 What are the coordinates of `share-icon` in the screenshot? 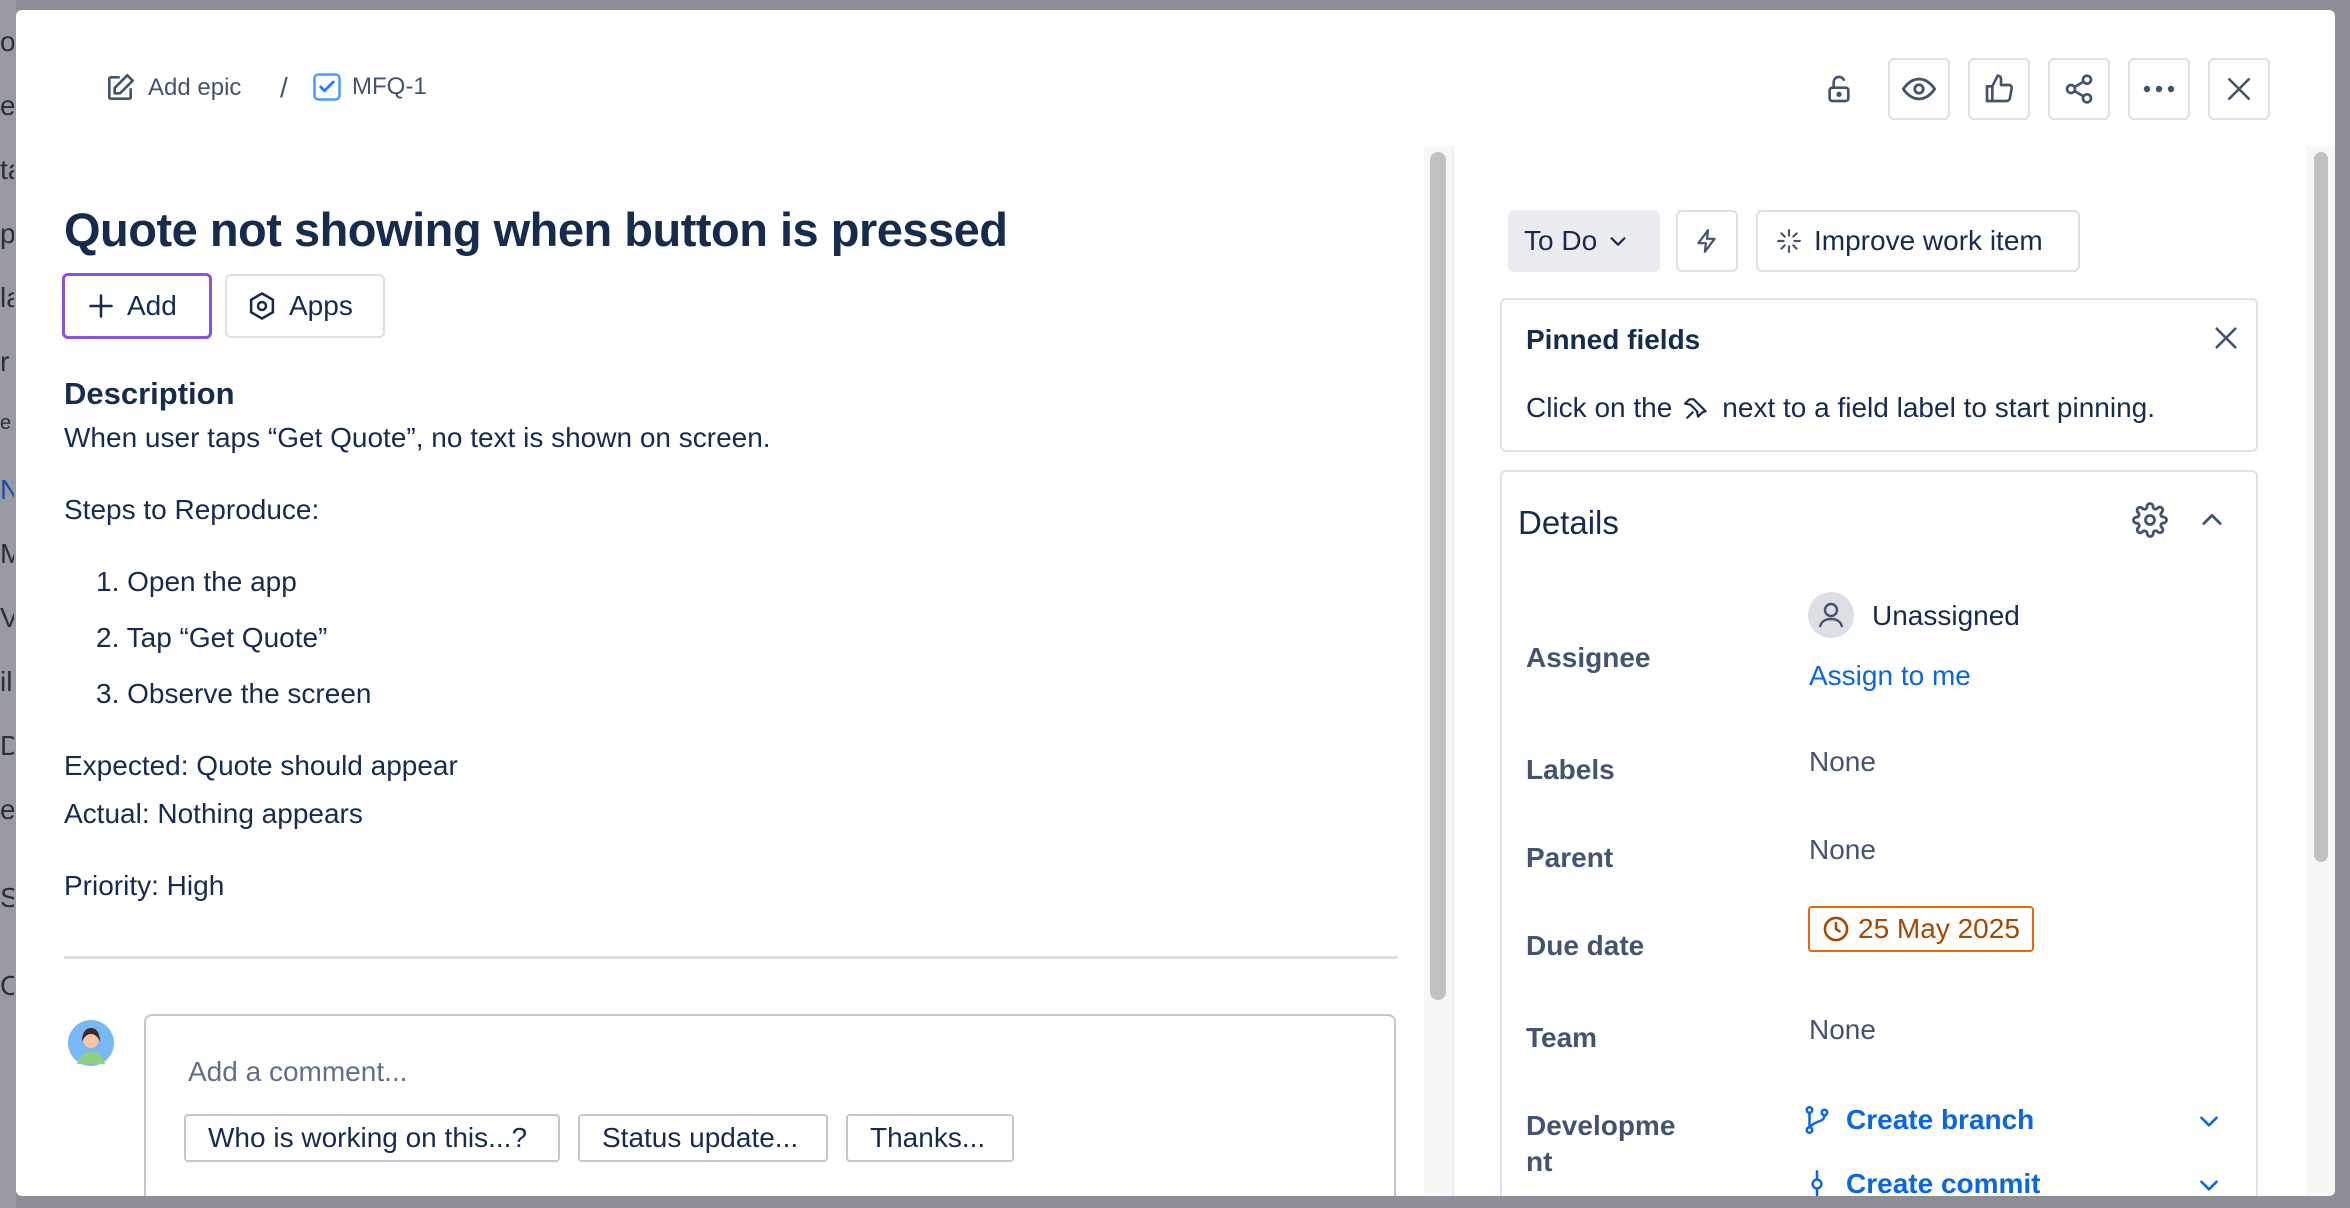 It's located at (2079, 89).